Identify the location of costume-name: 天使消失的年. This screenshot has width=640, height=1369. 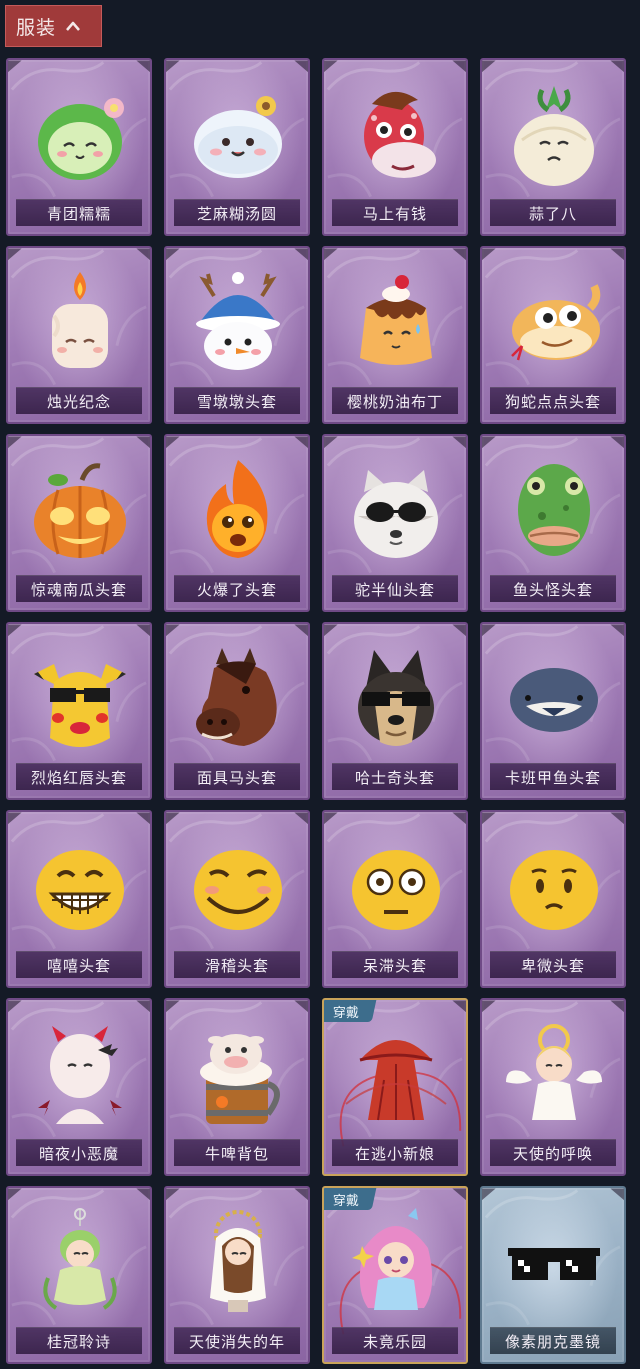
(236, 1341).